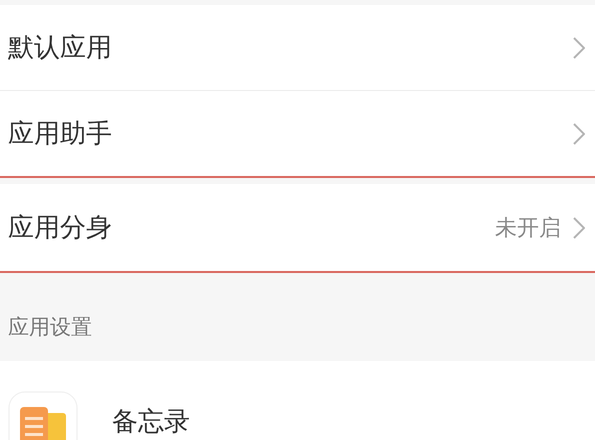 This screenshot has height=440, width=595. I want to click on row-label: 应用分身, so click(60, 228).